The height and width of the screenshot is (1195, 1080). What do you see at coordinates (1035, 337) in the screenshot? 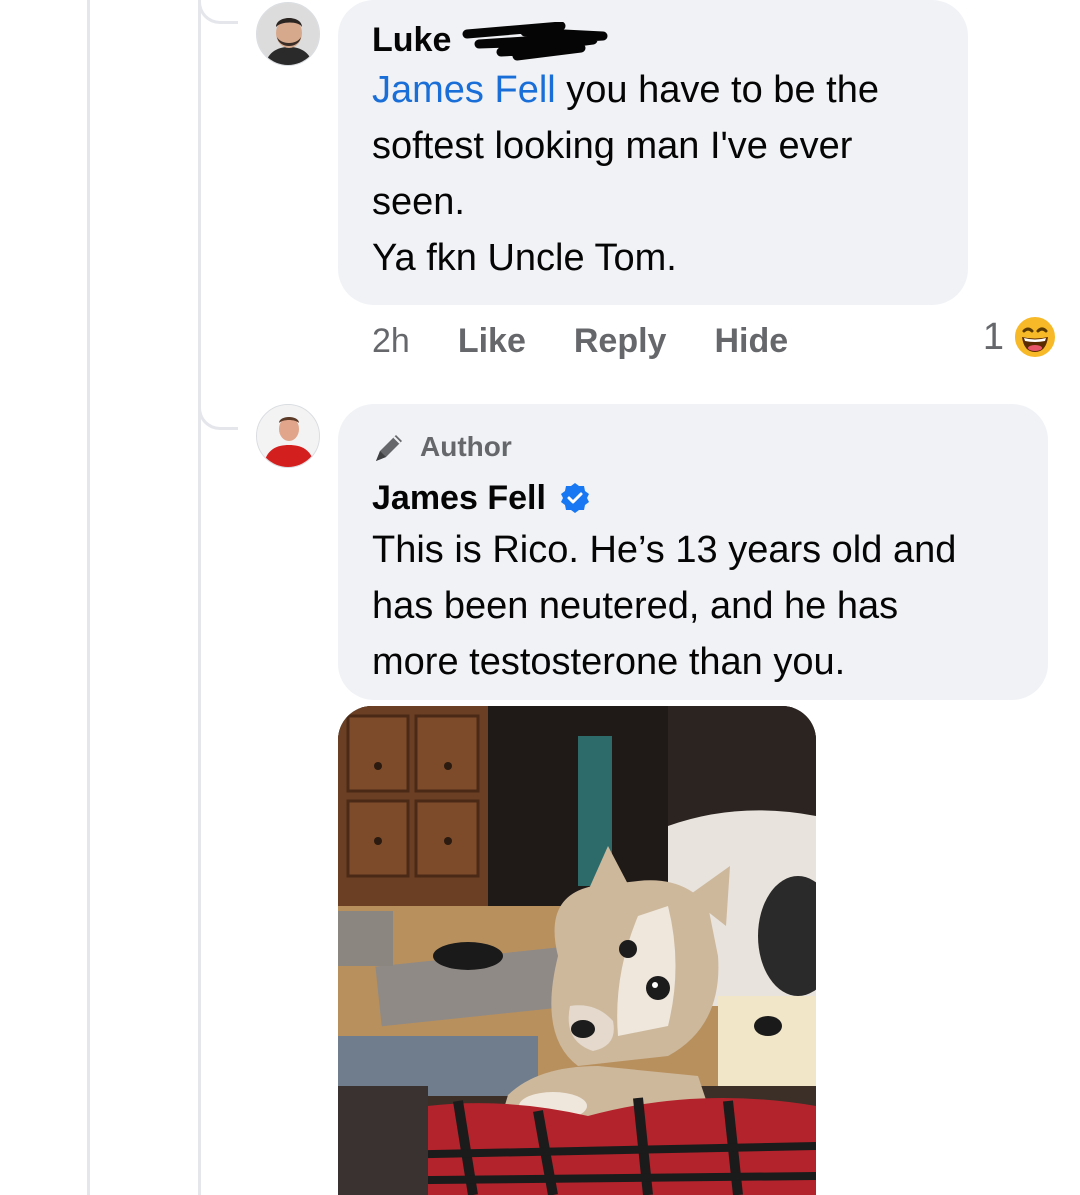
I see `laughing-emoji-icon` at bounding box center [1035, 337].